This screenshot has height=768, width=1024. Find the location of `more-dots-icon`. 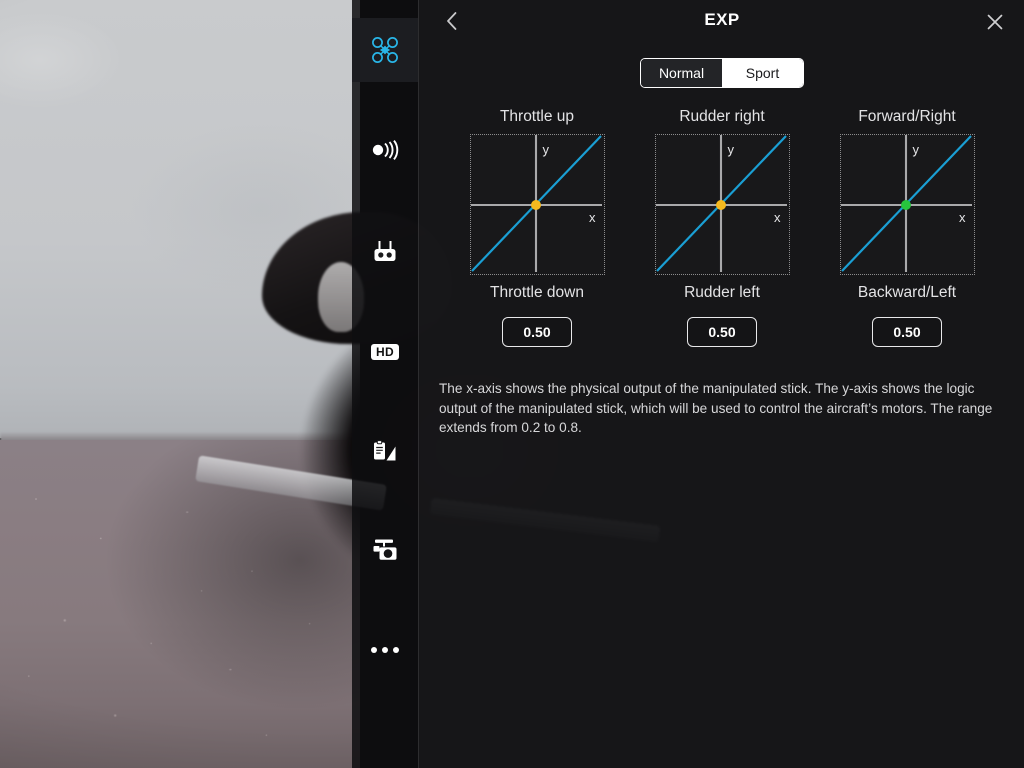

more-dots-icon is located at coordinates (385, 650).